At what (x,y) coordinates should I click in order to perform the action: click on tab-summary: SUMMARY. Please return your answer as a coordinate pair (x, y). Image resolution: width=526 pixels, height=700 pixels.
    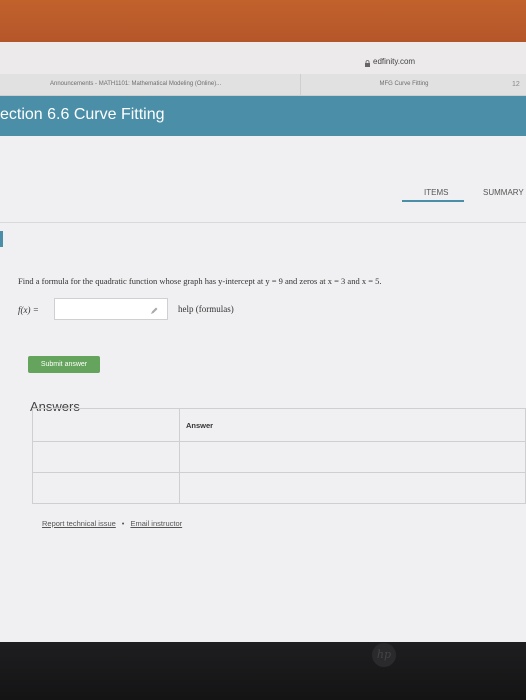
    Looking at the image, I should click on (503, 192).